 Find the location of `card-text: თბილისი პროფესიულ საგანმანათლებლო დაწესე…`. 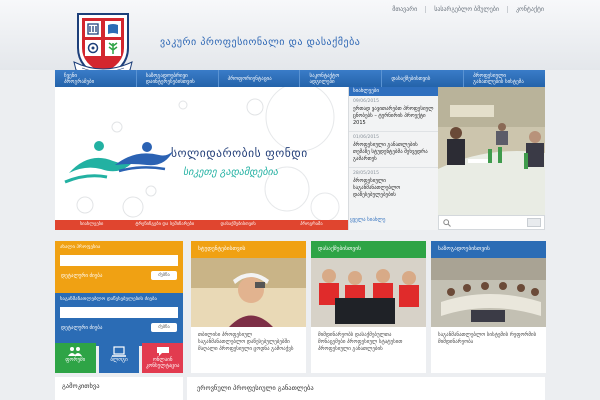

card-text: თბილისი პროფესიულ საგანმანათლებლო დაწესე… is located at coordinates (246, 342).